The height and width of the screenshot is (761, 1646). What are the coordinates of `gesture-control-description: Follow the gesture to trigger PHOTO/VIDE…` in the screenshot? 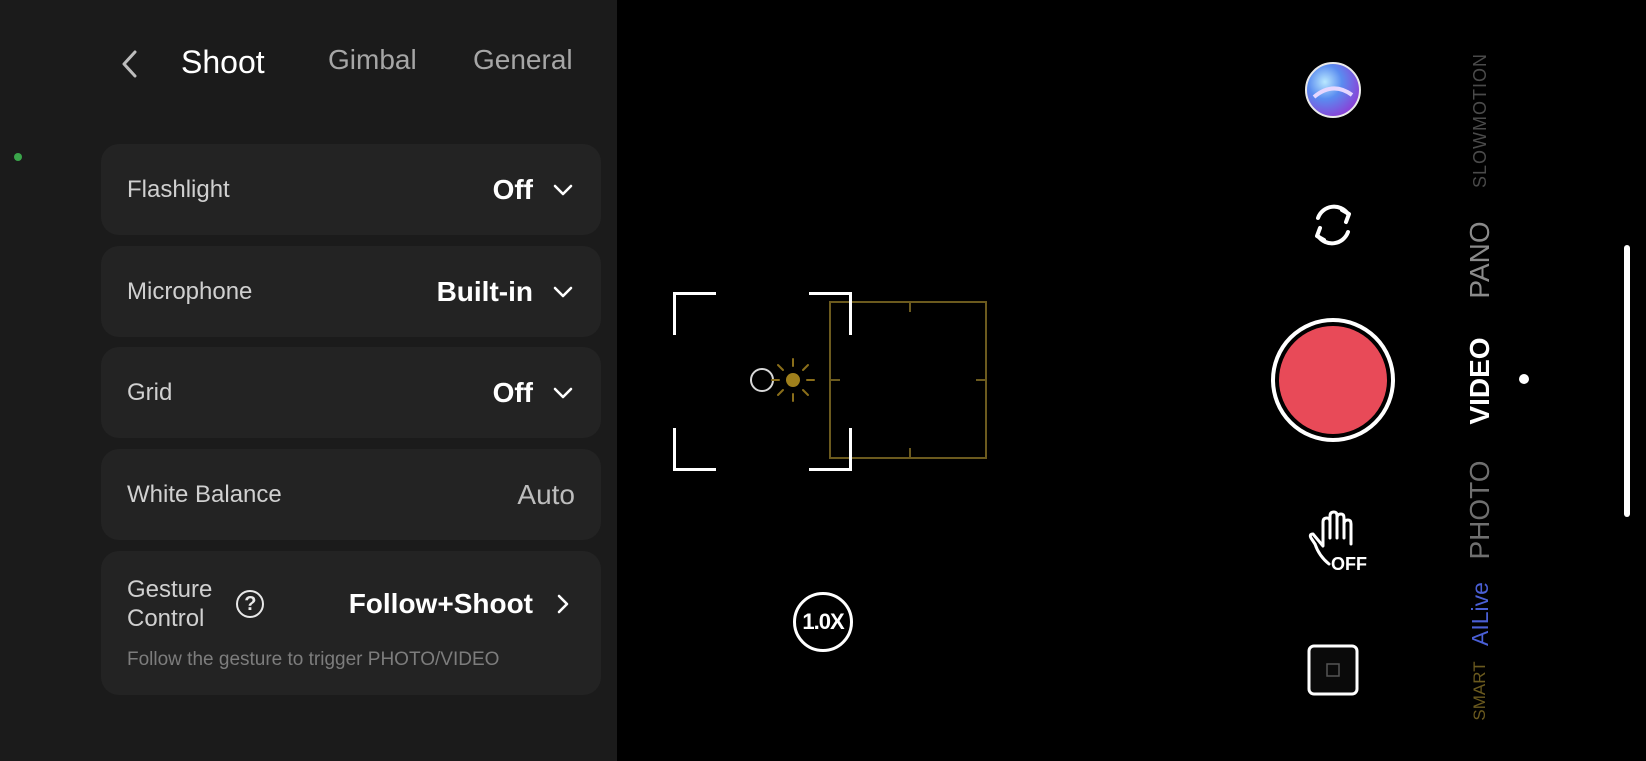 It's located at (313, 659).